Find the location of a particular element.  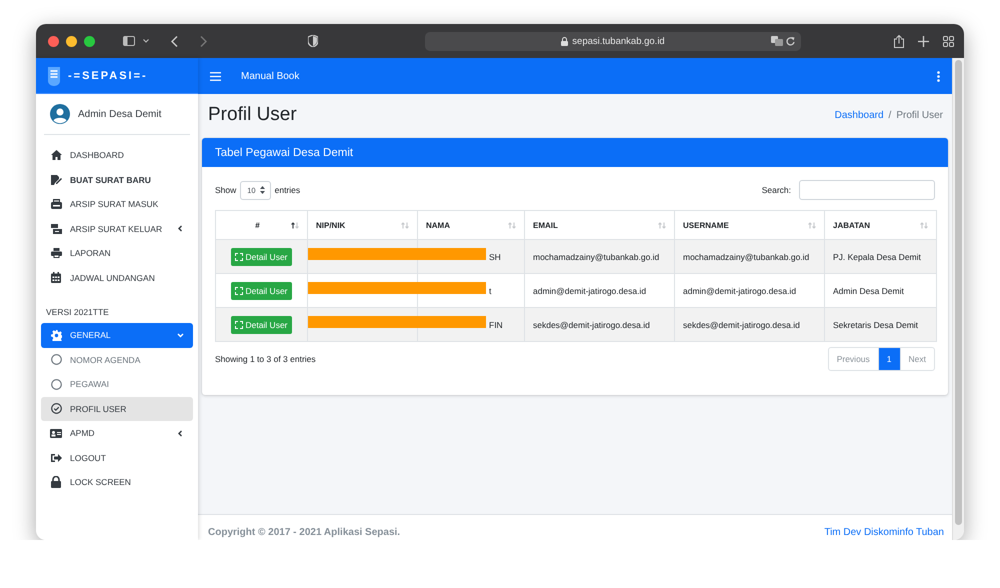

sort-icon is located at coordinates (295, 225).